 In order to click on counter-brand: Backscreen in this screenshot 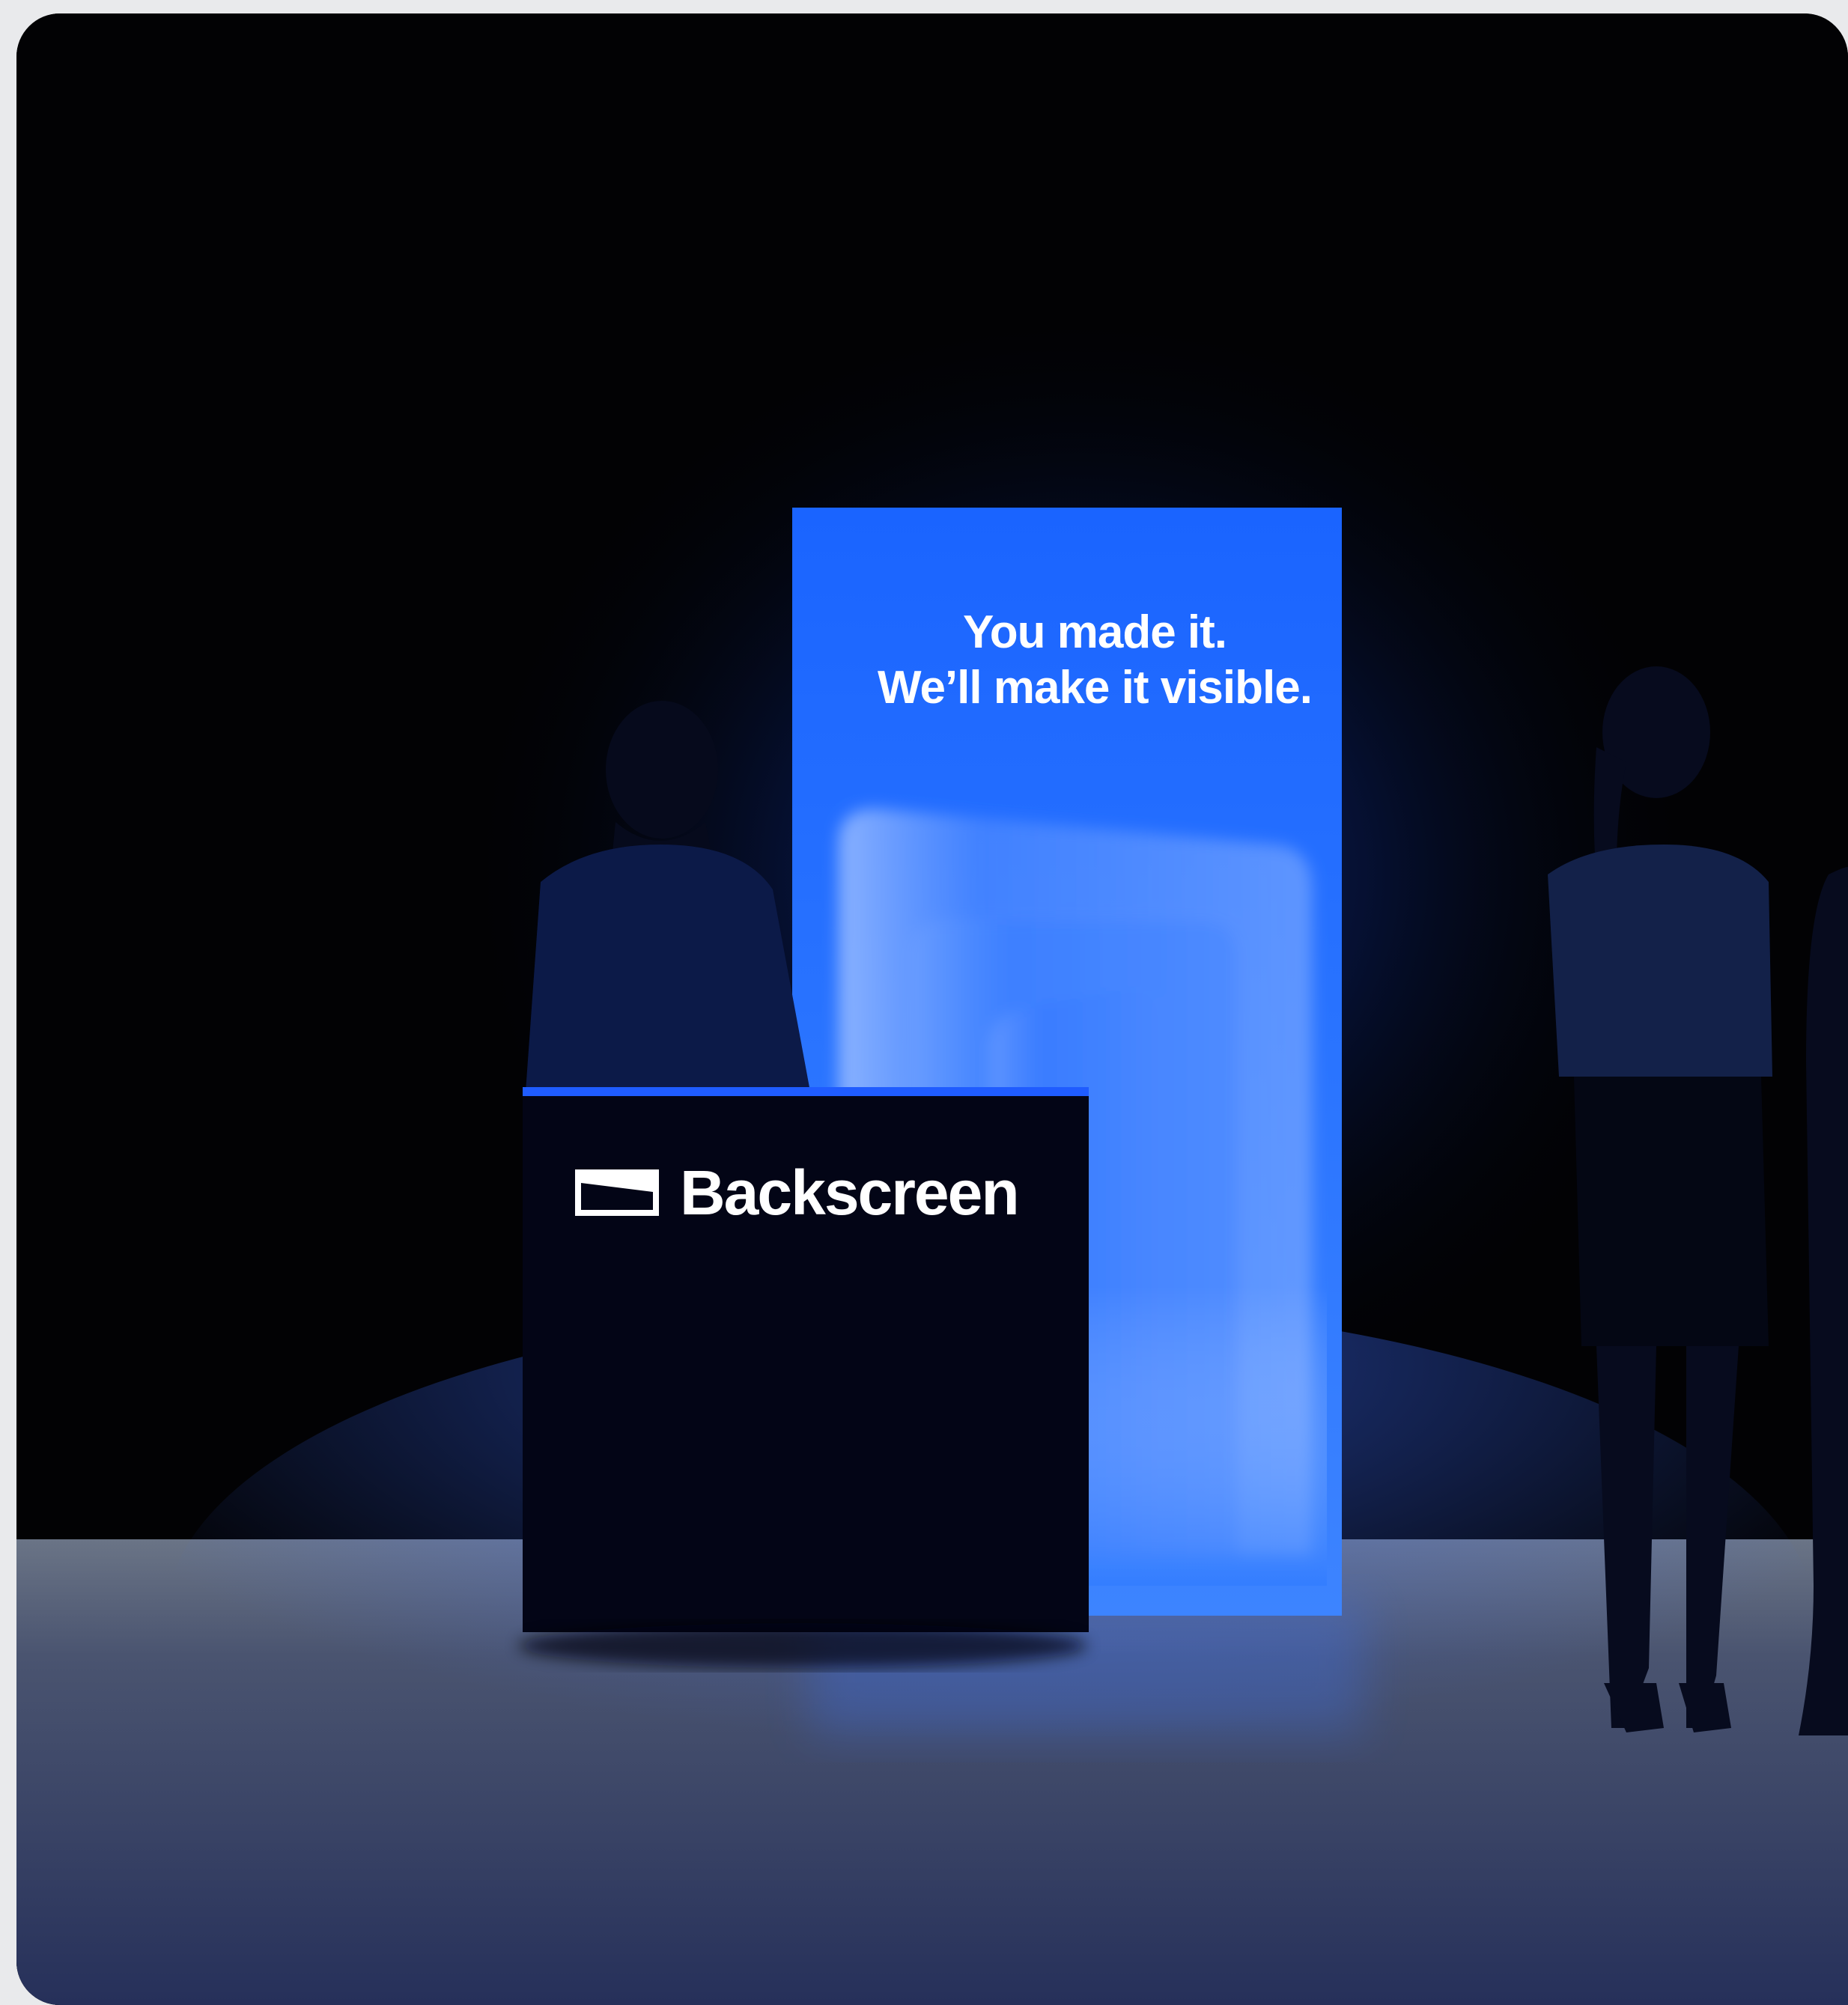, I will do `click(798, 1192)`.